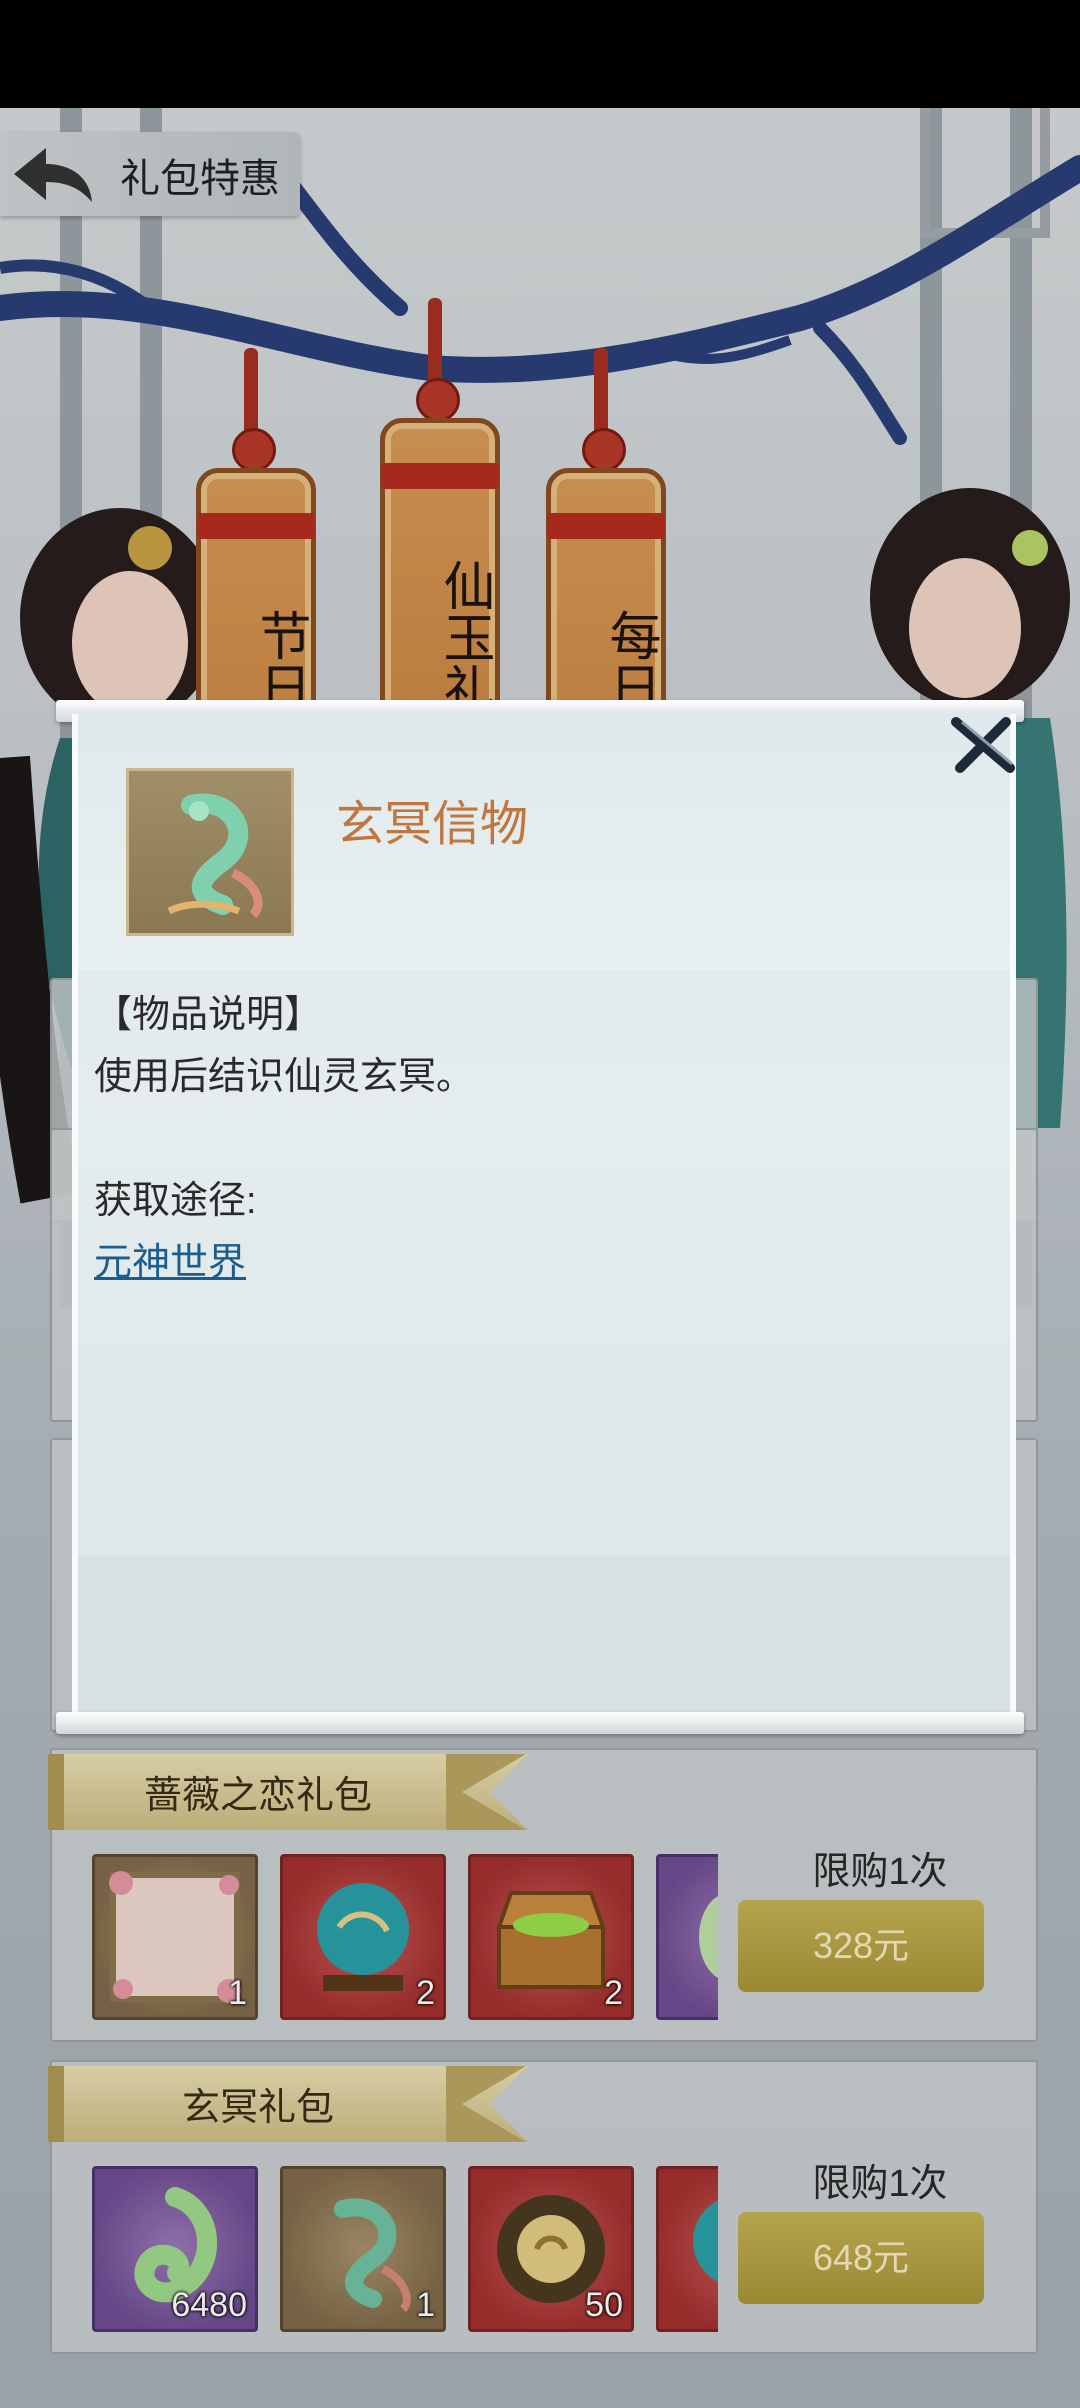 The image size is (1080, 2408). What do you see at coordinates (544, 1634) in the screenshot?
I see `dialog-footer` at bounding box center [544, 1634].